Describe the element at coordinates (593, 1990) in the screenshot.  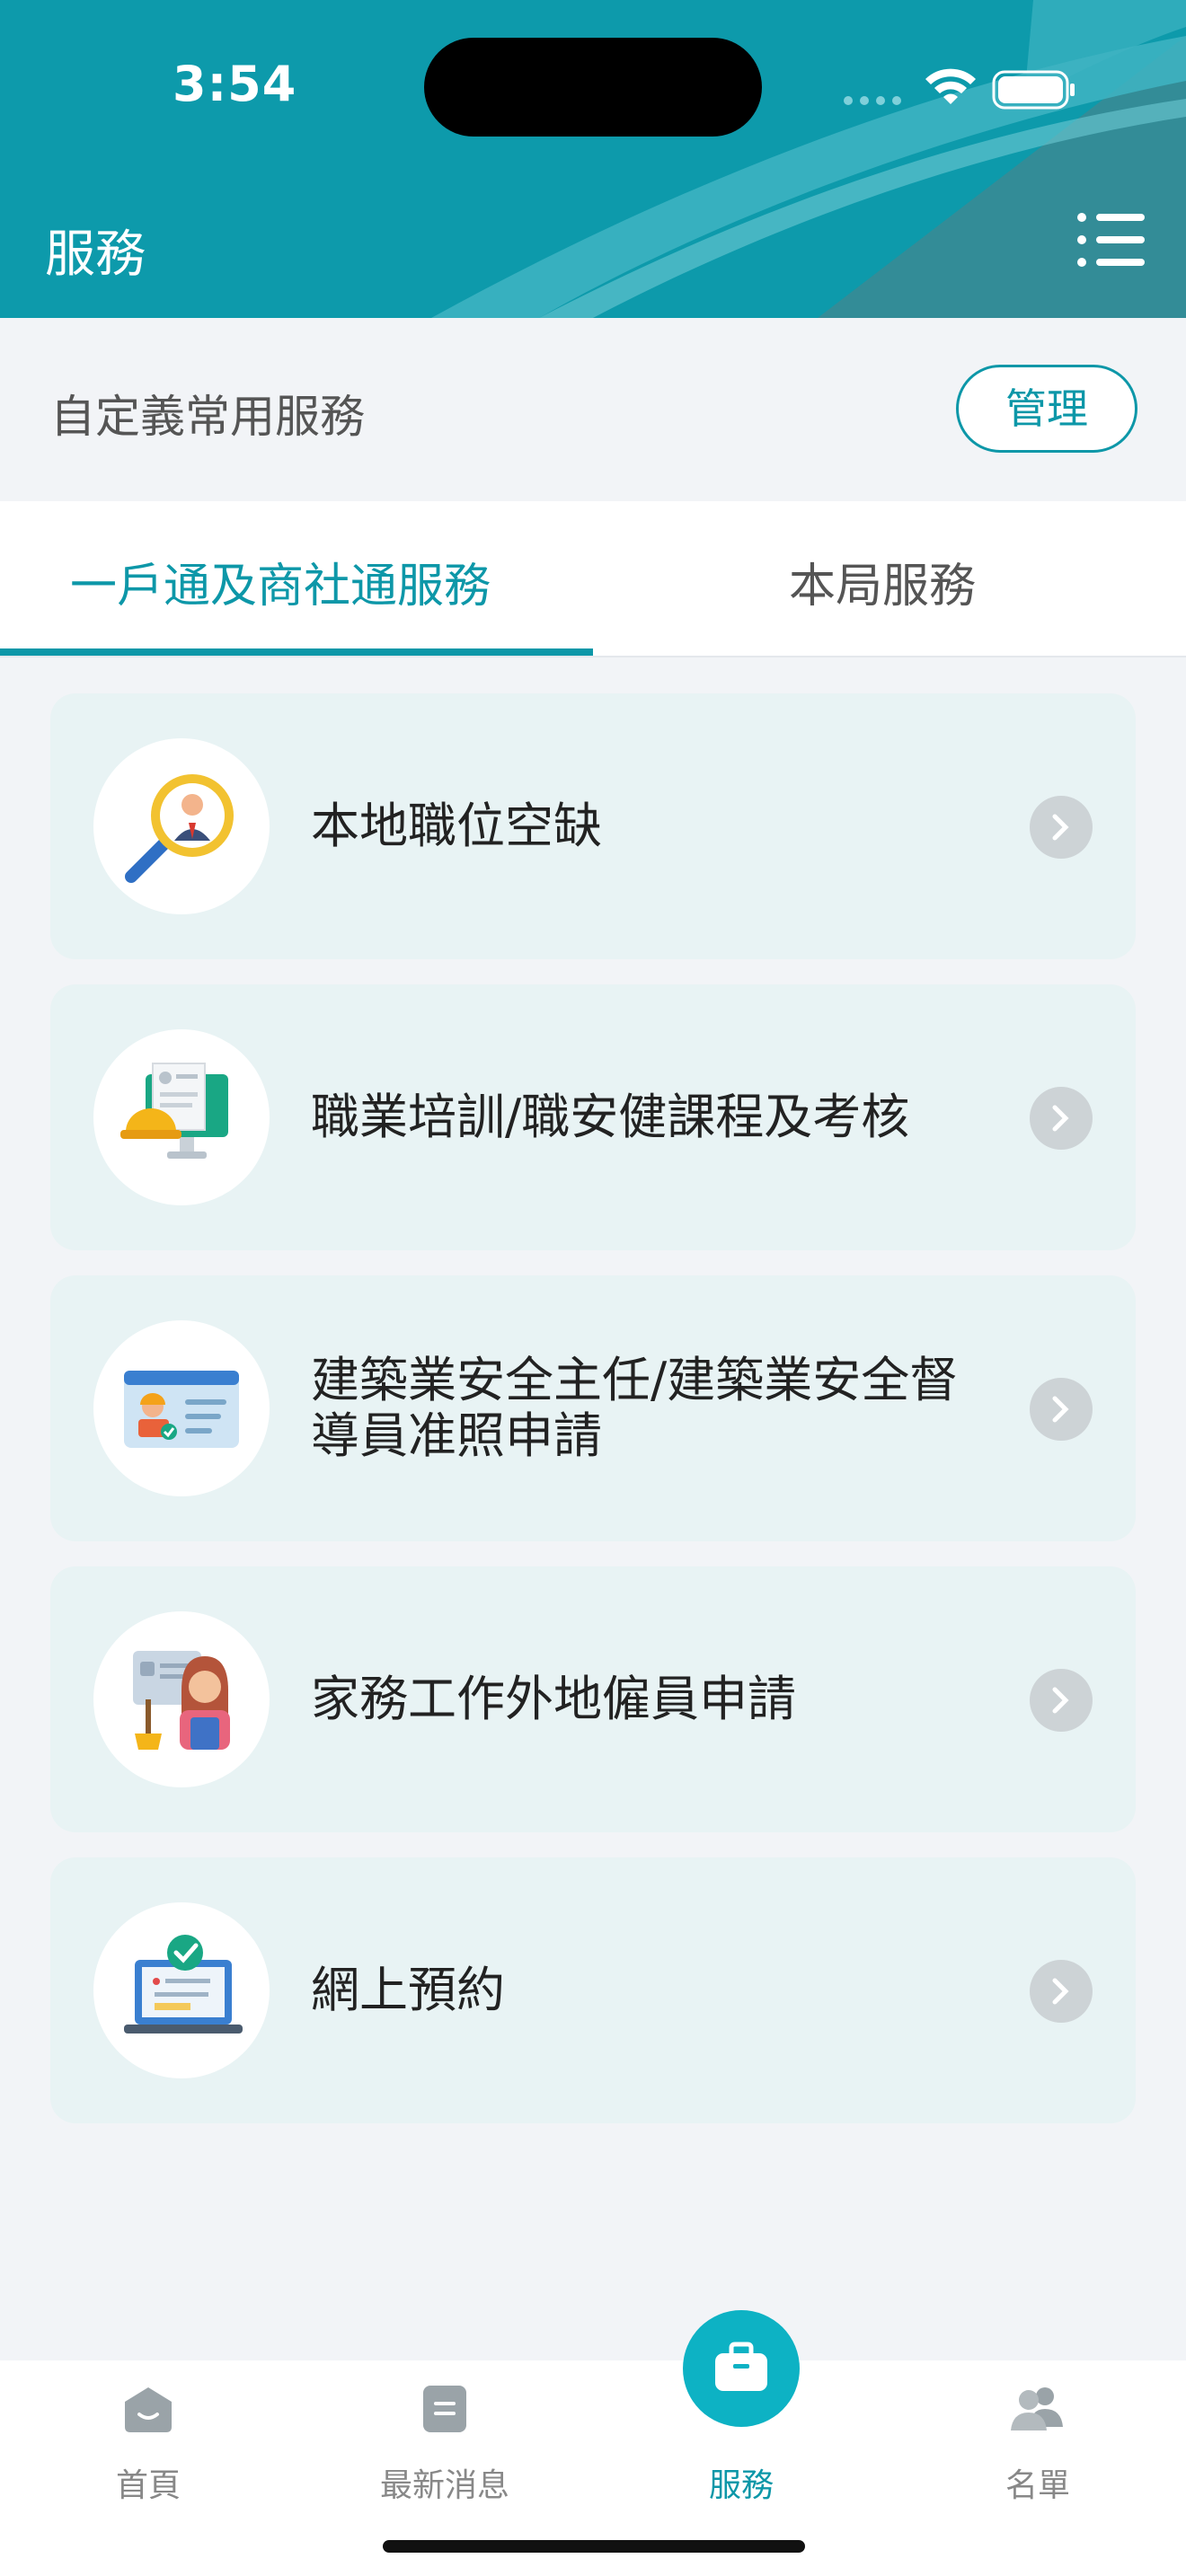
I see `service-card-online-booking: 網上預約` at that location.